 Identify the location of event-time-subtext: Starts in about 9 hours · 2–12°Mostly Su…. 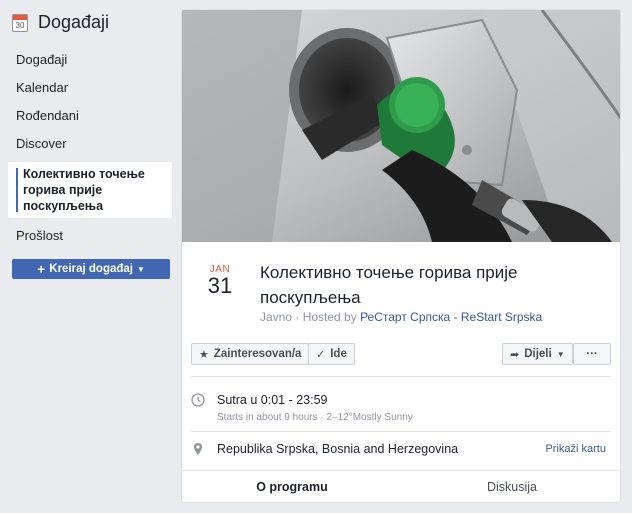
(315, 417).